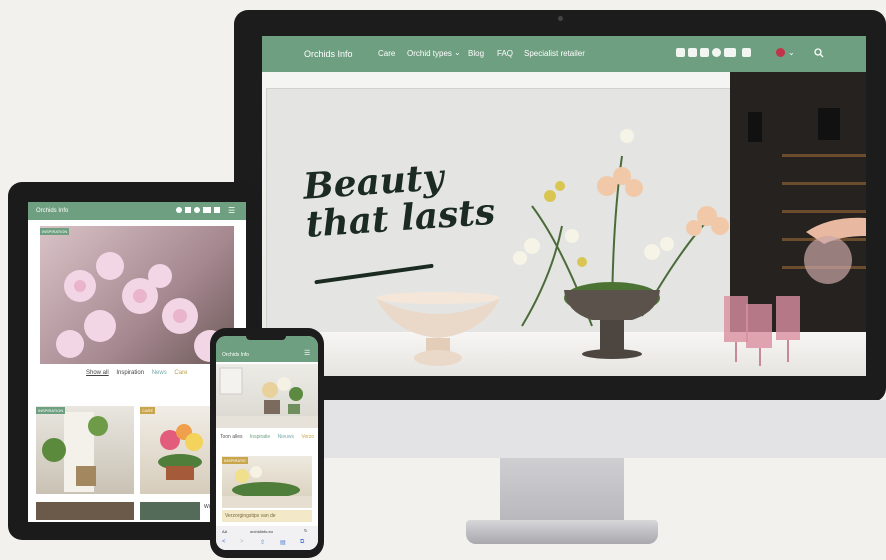  Describe the element at coordinates (266, 336) in the screenshot. I see `phone-notch` at that location.